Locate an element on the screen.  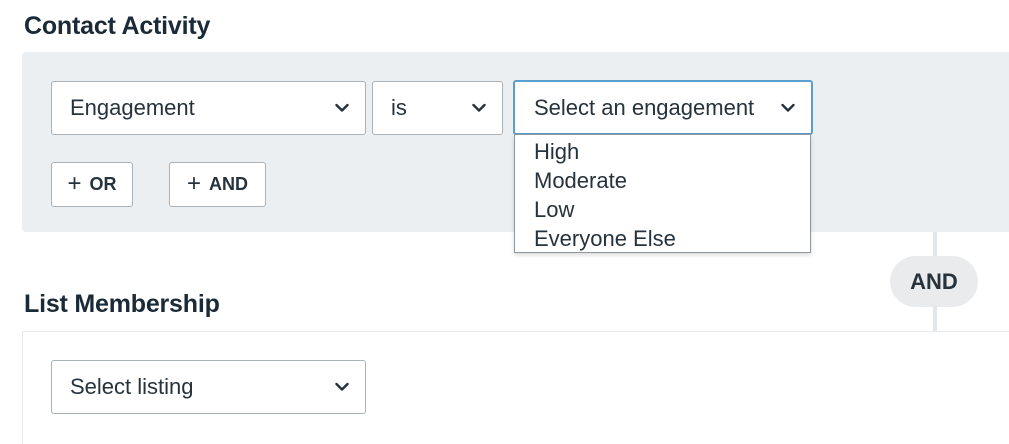
add-or-button: + OR is located at coordinates (92, 184).